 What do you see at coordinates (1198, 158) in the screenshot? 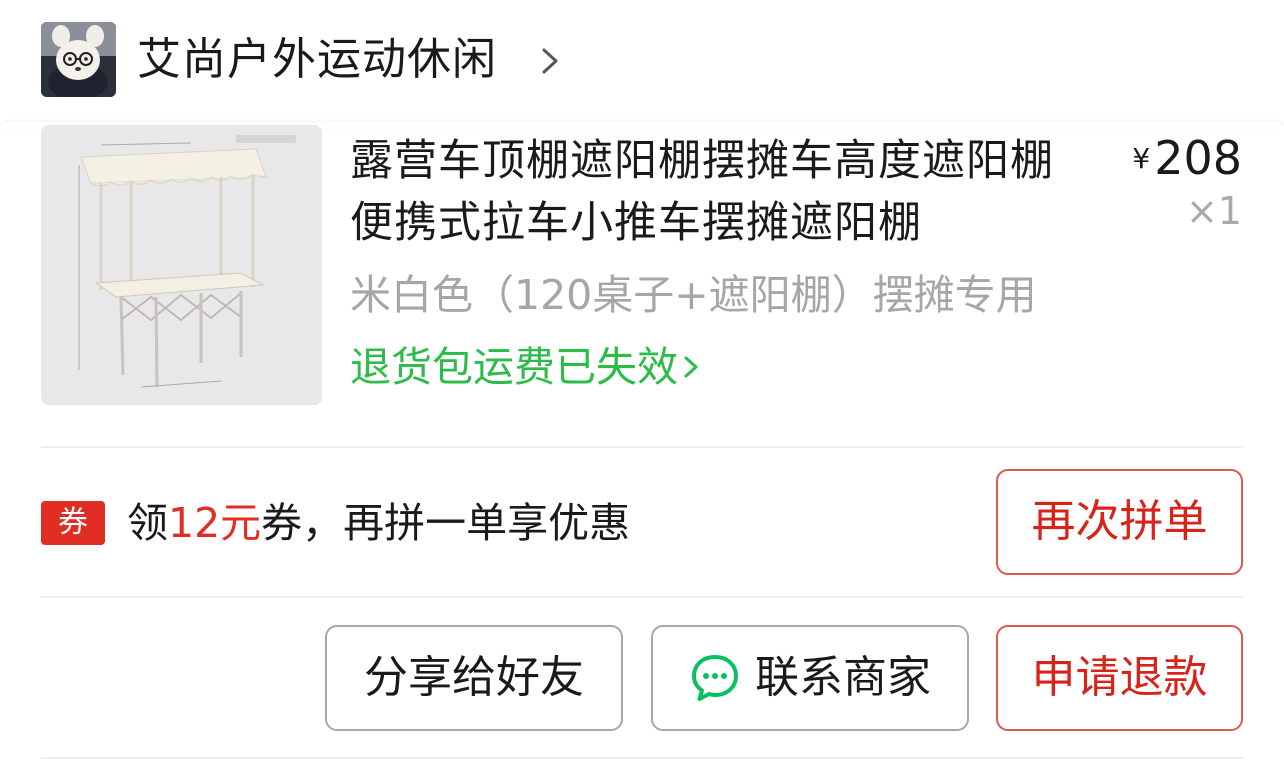
I see `price-amount: 208` at bounding box center [1198, 158].